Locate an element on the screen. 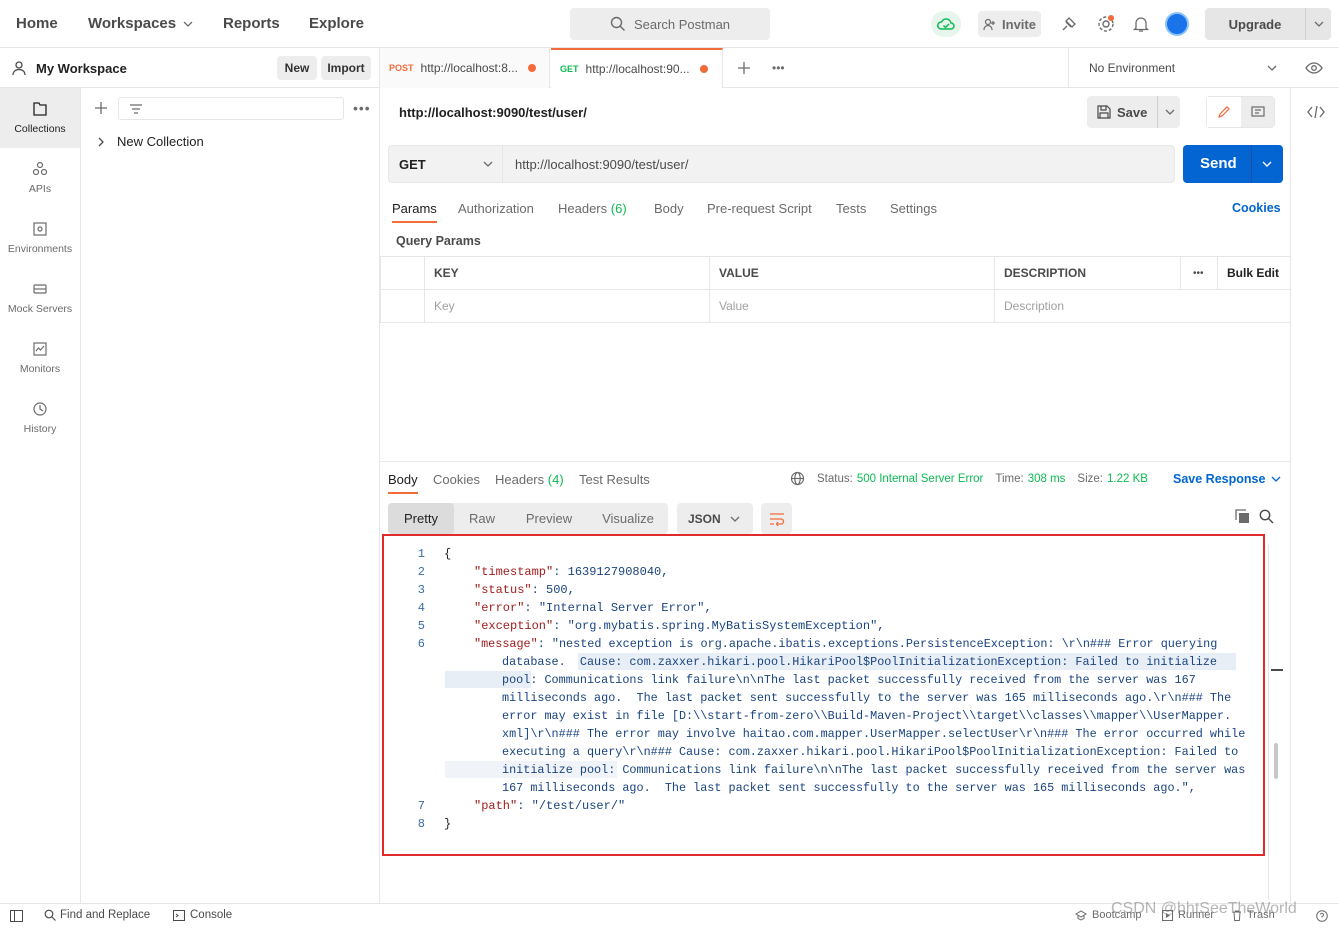 This screenshot has height=928, width=1339. params-more-icon: ••• is located at coordinates (1199, 273).